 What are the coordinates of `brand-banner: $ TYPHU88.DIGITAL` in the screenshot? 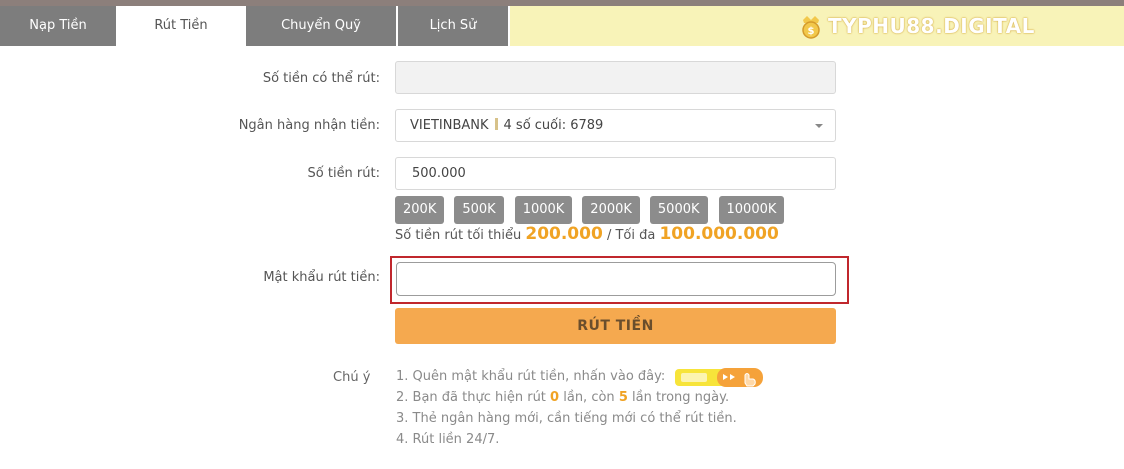 It's located at (817, 26).